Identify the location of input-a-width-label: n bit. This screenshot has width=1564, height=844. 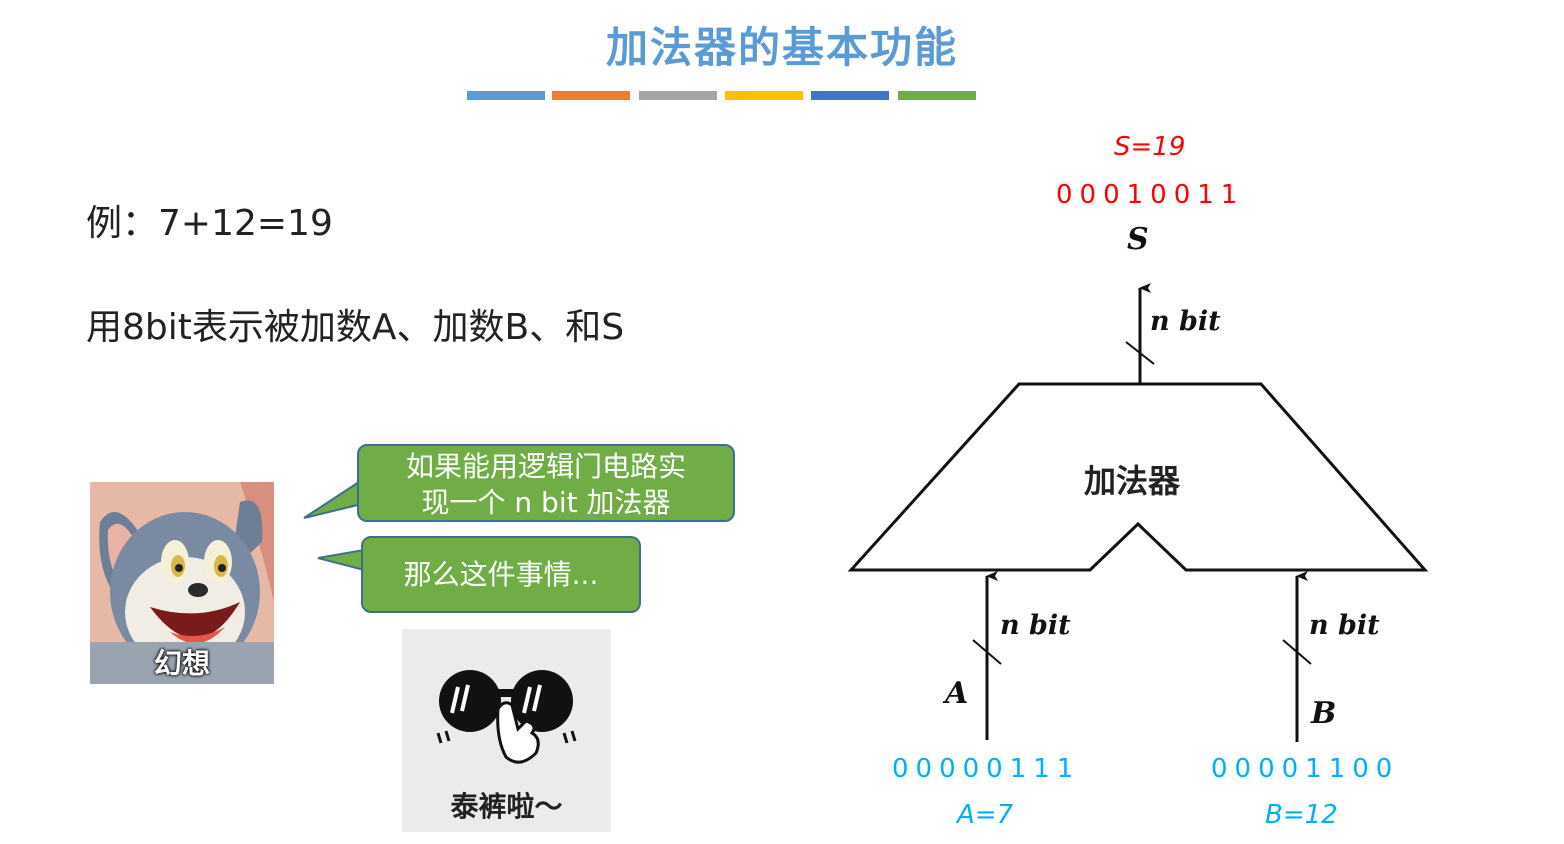
(1035, 625).